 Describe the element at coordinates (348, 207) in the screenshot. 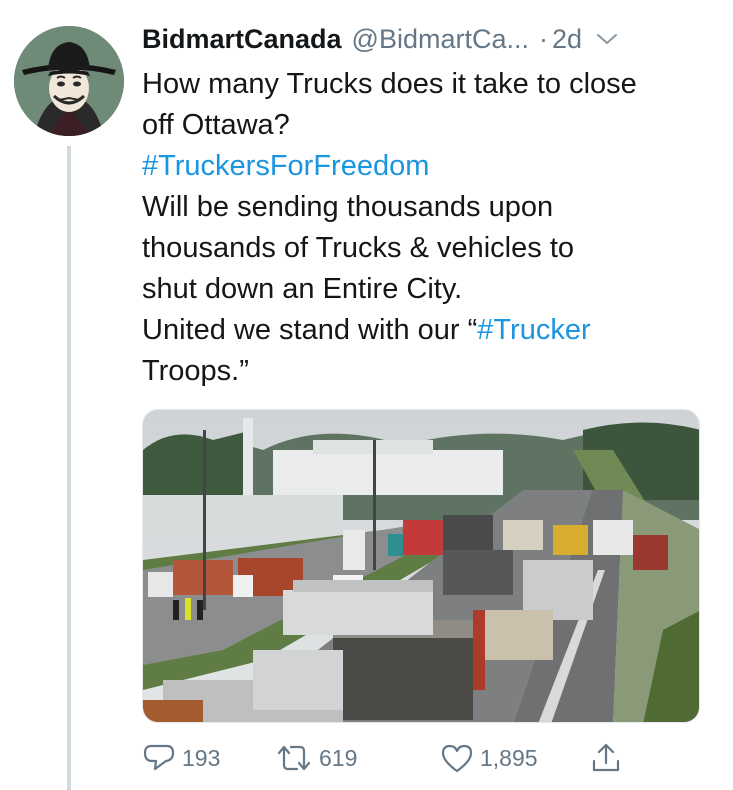

I see `text-line: Will be sending thousands upon` at that location.